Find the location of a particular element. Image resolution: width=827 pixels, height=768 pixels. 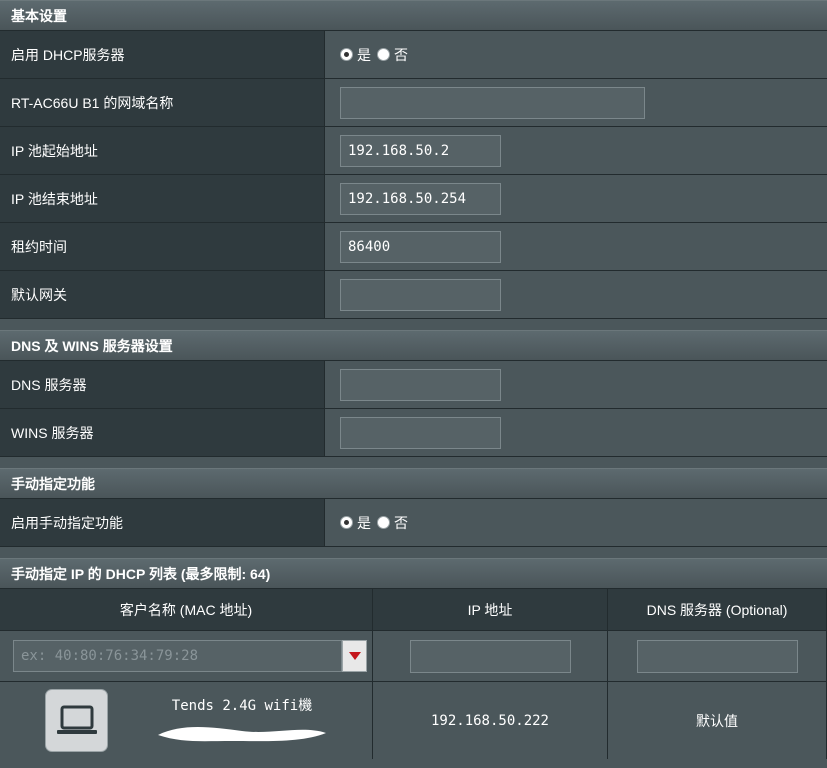

ip-address-input is located at coordinates (490, 656).